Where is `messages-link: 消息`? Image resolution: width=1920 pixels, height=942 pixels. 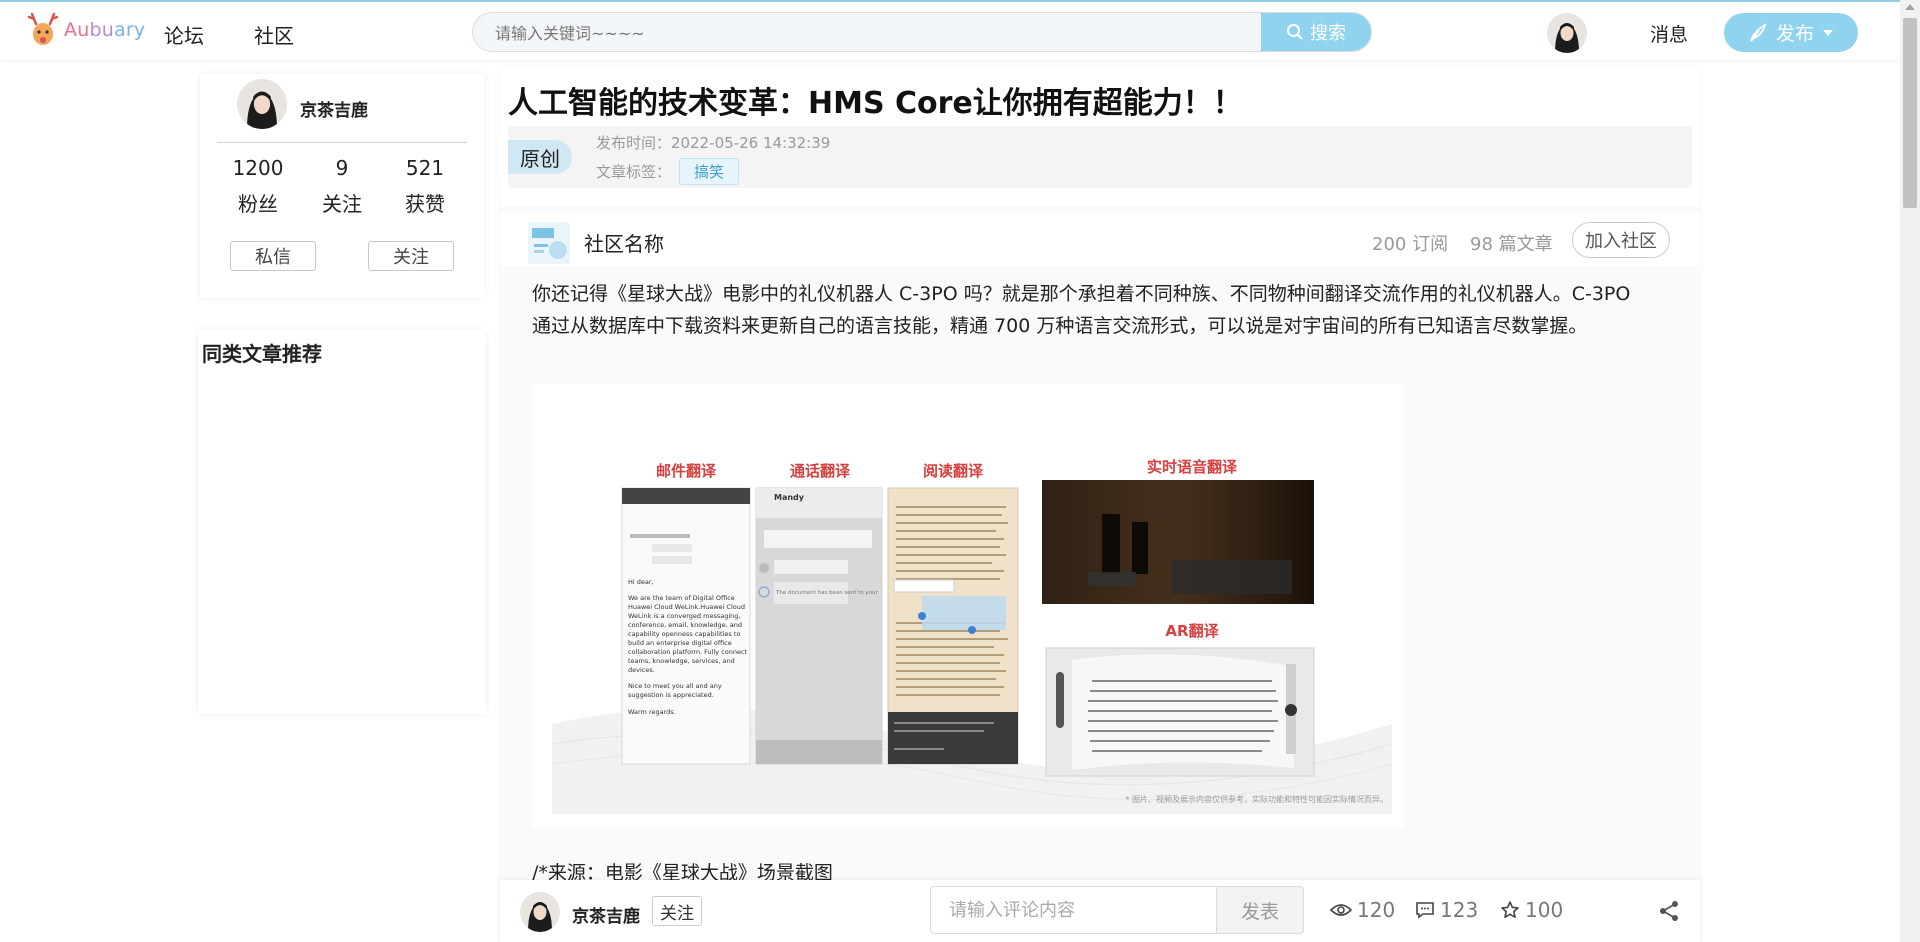
messages-link: 消息 is located at coordinates (1669, 33).